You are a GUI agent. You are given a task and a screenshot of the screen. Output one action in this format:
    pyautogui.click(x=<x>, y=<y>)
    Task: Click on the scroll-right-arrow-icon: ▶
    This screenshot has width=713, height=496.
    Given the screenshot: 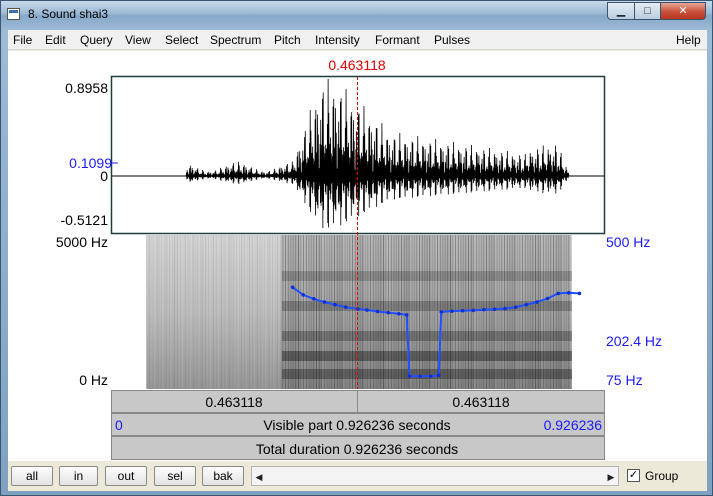 What is the action you would take?
    pyautogui.click(x=611, y=477)
    